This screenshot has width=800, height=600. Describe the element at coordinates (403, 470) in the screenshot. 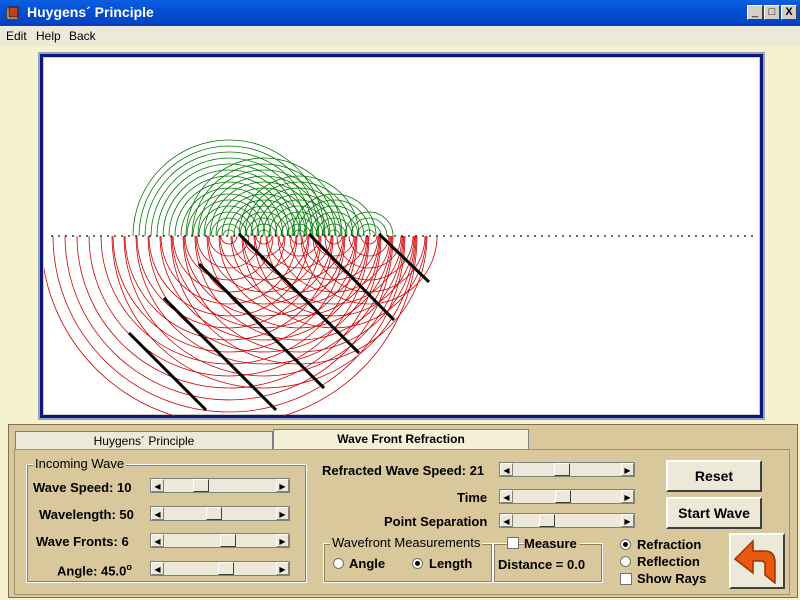

I see `refracted-speed-label: Refracted Wave Speed: 21` at that location.